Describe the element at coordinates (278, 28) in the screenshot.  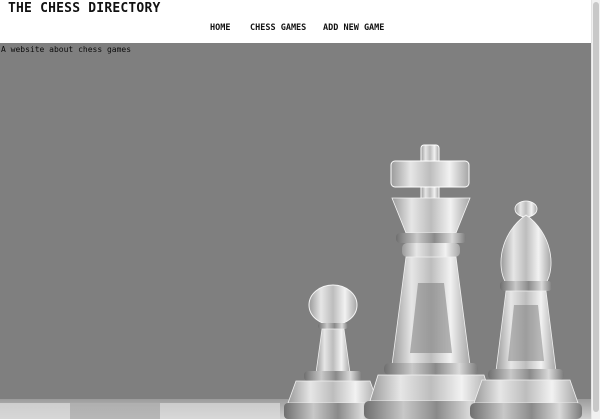
I see `nav-chess-games-link: CHESS GAMES` at that location.